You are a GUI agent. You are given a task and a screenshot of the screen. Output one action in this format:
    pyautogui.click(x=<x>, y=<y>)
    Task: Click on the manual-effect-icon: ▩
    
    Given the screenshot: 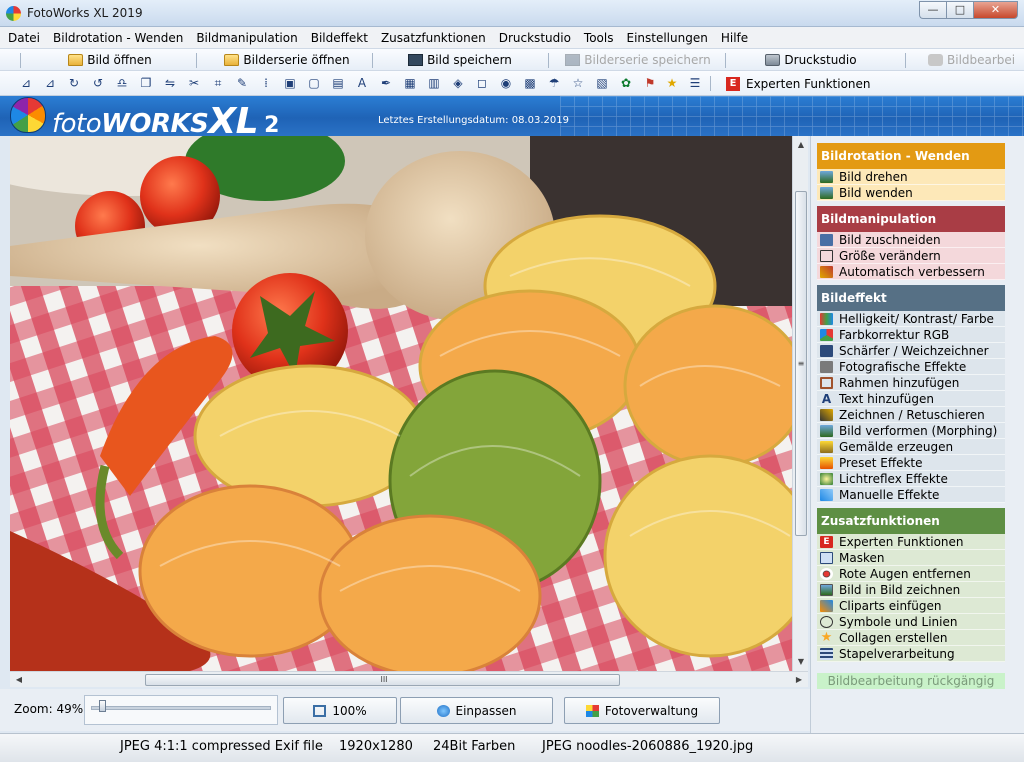 What is the action you would take?
    pyautogui.click(x=530, y=83)
    